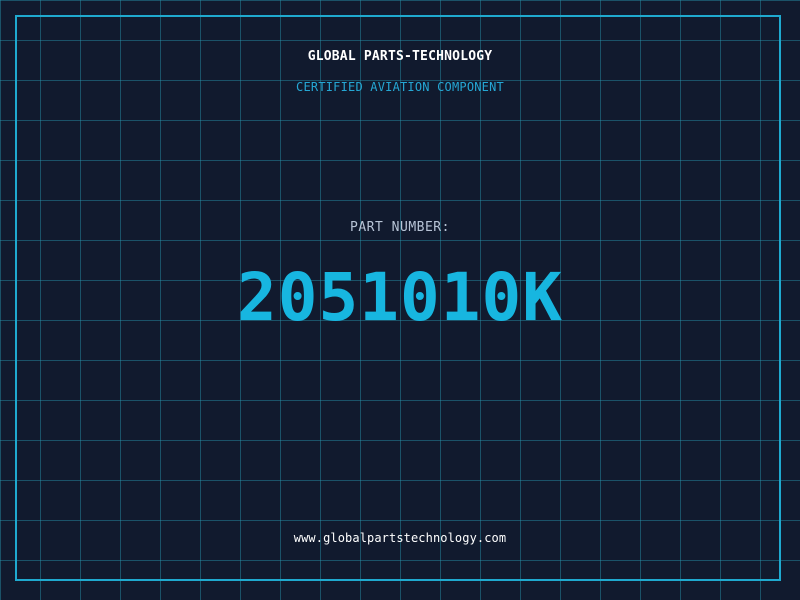  I want to click on part-number-value: 2051010K, so click(400, 297).